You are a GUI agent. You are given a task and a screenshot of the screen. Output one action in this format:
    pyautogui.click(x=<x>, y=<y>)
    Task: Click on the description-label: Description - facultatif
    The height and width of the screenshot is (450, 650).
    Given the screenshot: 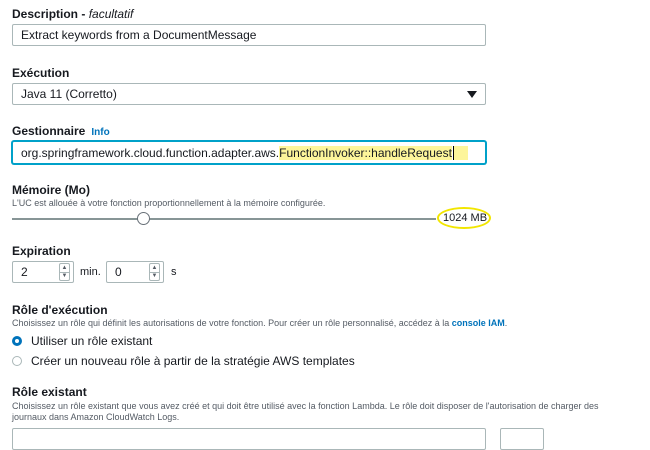 What is the action you would take?
    pyautogui.click(x=73, y=14)
    